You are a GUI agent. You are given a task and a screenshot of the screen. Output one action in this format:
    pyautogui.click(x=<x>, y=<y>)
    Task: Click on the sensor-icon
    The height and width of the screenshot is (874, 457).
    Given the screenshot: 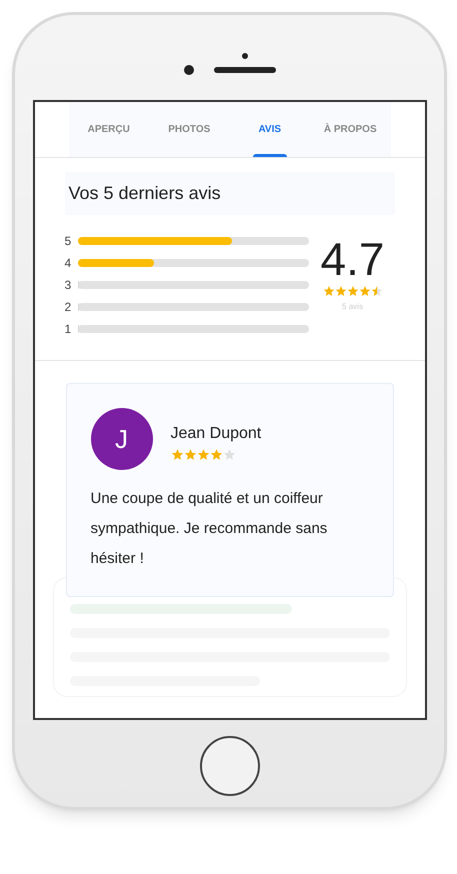 What is the action you would take?
    pyautogui.click(x=245, y=55)
    